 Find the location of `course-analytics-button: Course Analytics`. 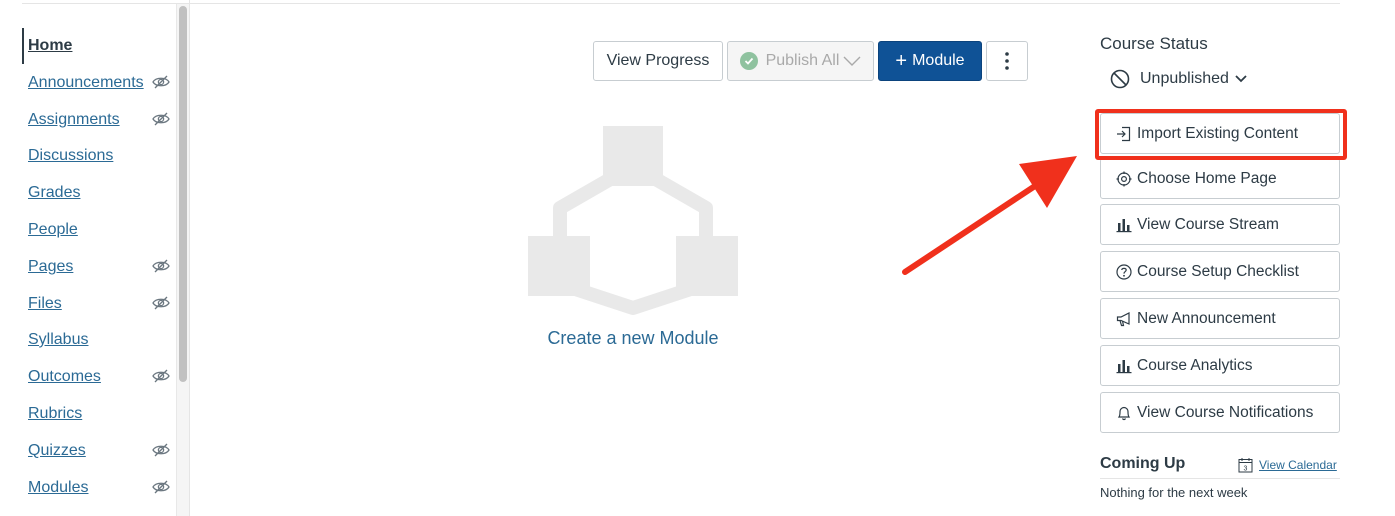

course-analytics-button: Course Analytics is located at coordinates (1220, 365).